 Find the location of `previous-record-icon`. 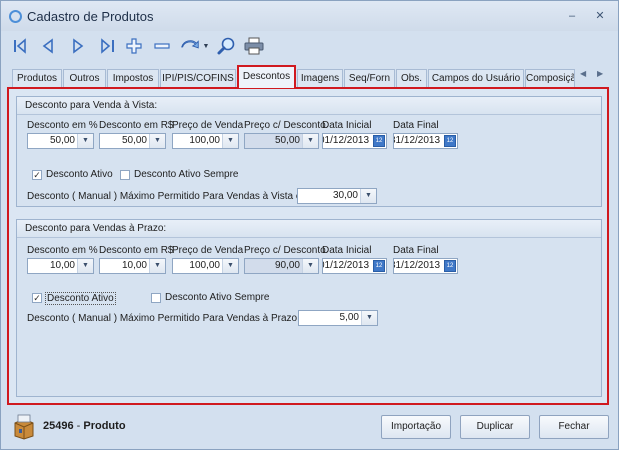

previous-record-icon is located at coordinates (48, 46).